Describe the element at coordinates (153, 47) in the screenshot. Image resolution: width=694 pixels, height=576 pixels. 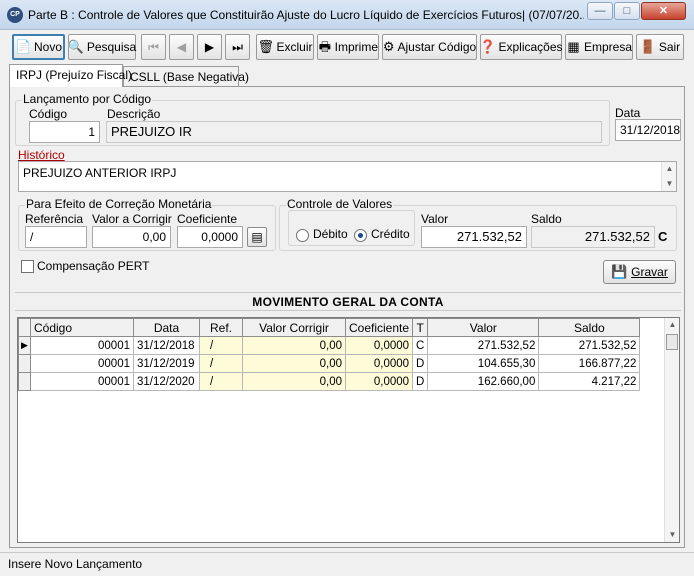
I see `first-record-button: ⏮` at that location.